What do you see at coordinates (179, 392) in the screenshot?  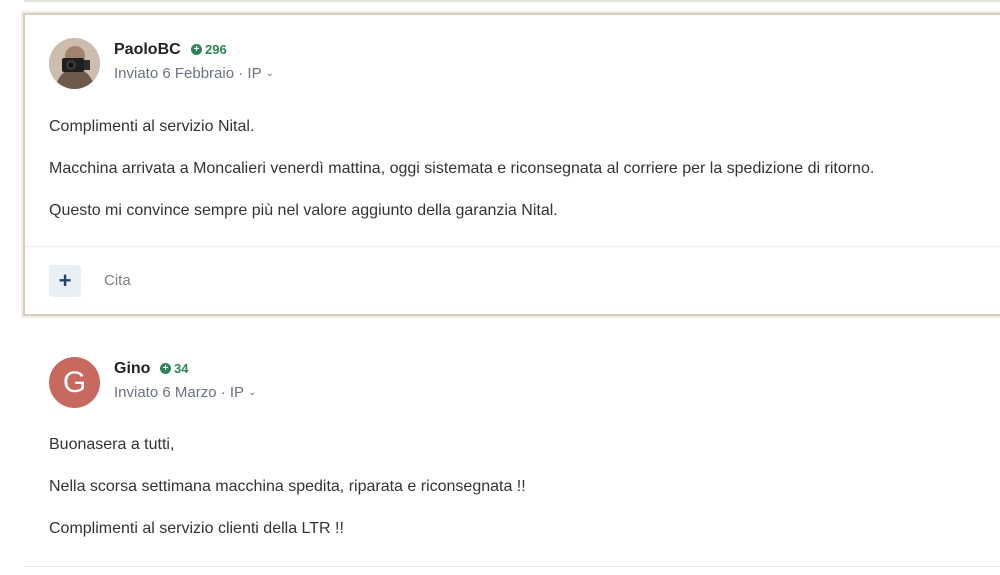 I see `post-date: Inviato 6 Marzo · IP` at bounding box center [179, 392].